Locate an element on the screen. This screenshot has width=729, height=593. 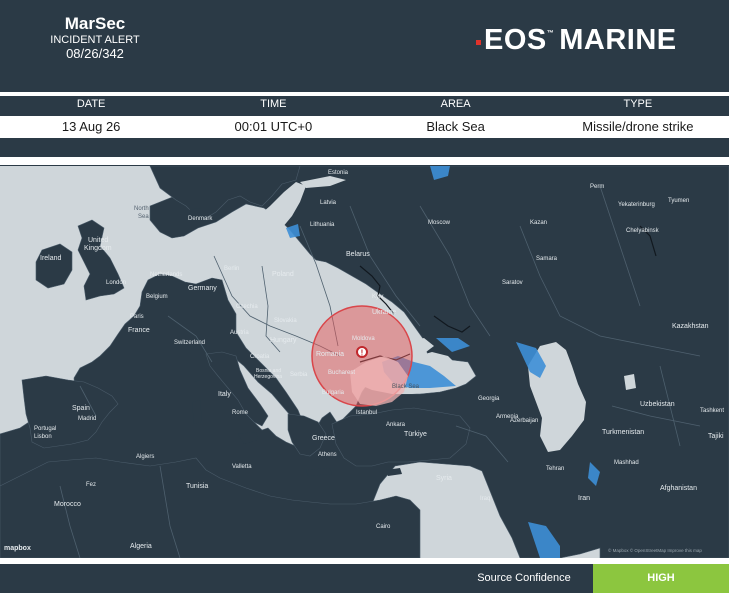
label-croatia: Croatia is located at coordinates (260, 357).